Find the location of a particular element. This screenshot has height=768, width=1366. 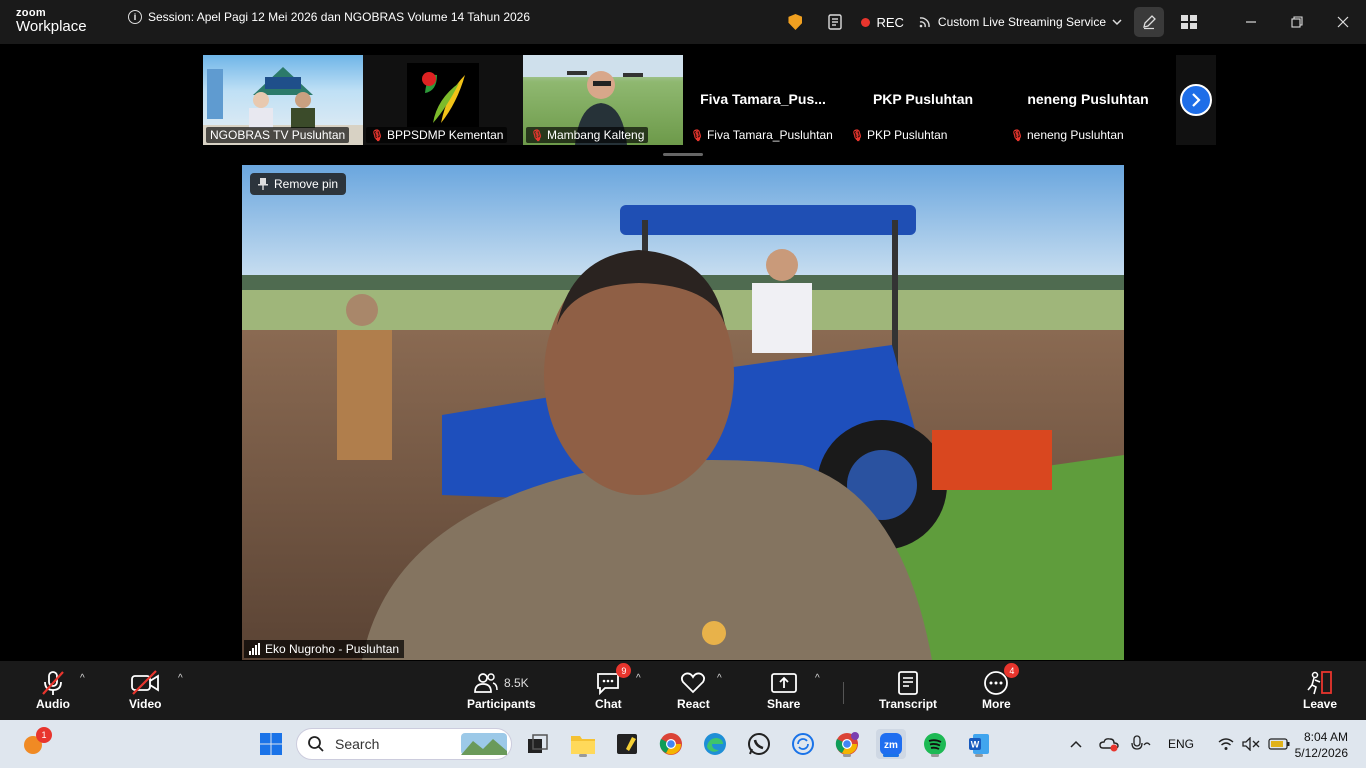

rec-label: REC is located at coordinates (890, 22).